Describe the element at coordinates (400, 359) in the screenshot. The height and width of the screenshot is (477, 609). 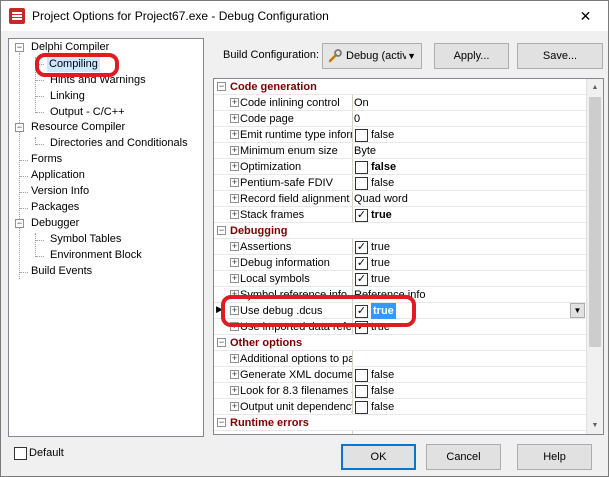
I see `prop-row: +Additional options to pass` at that location.